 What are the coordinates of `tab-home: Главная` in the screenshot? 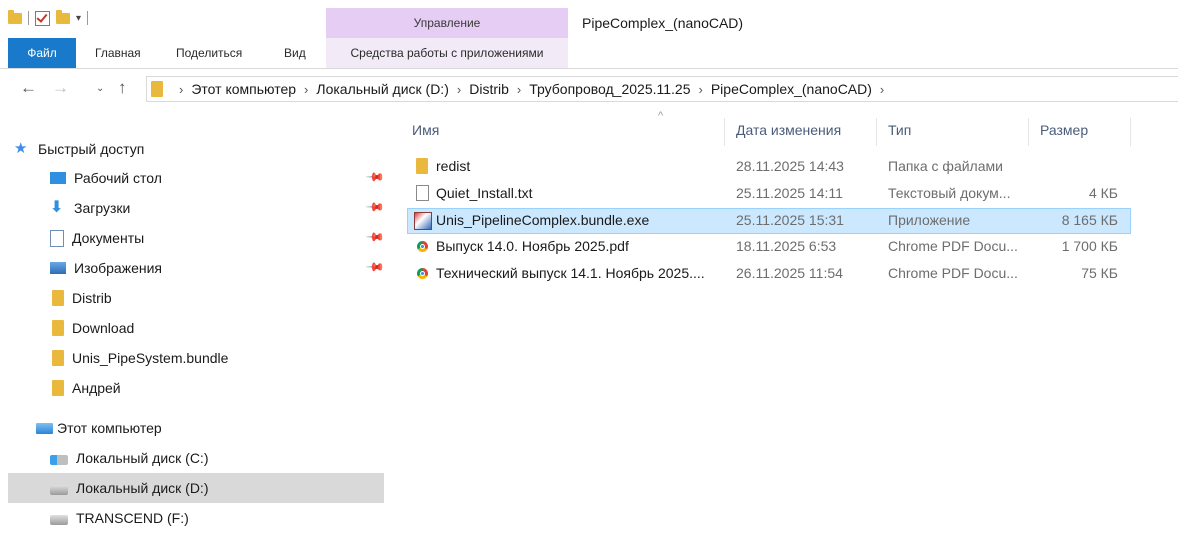 It's located at (118, 53).